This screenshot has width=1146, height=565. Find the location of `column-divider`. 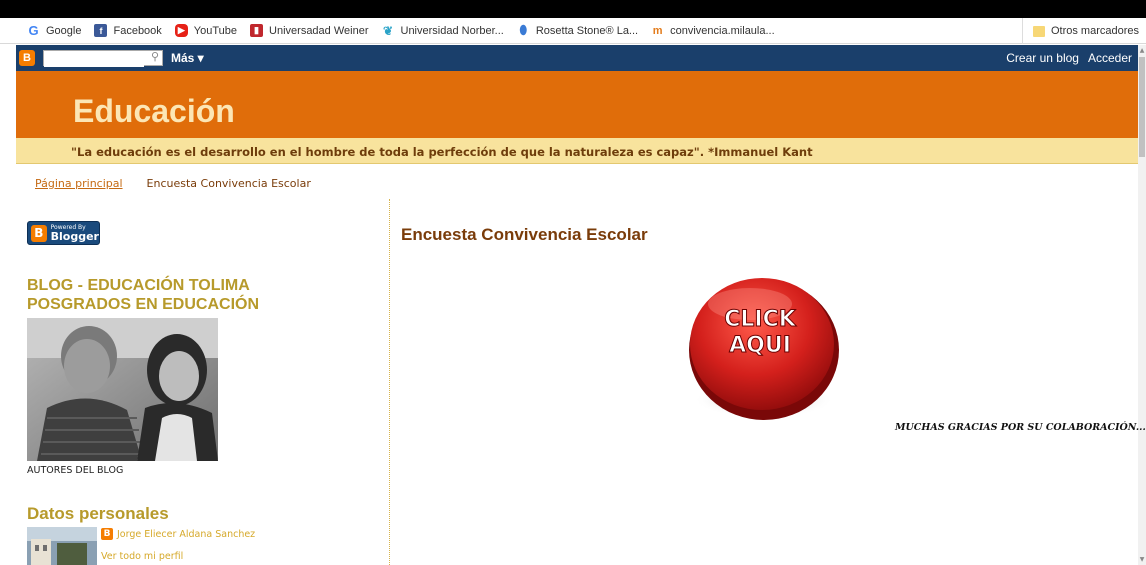

column-divider is located at coordinates (389, 382).